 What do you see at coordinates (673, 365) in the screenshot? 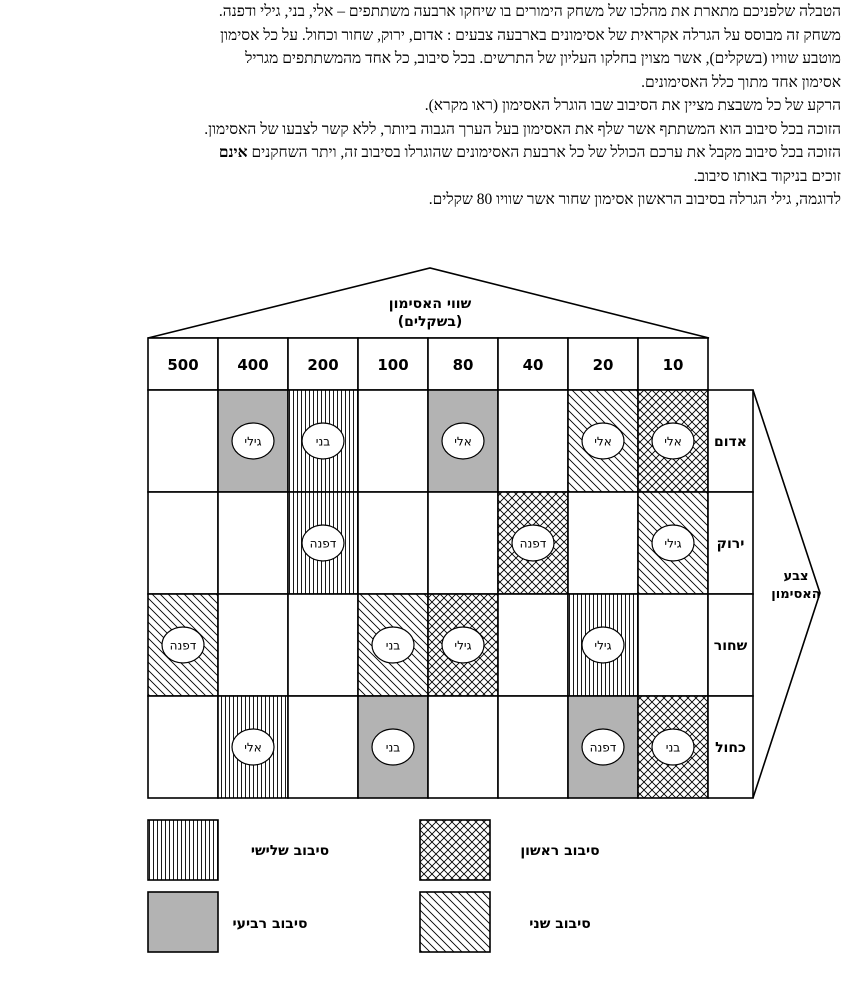
I see `value-header-label: 10` at bounding box center [673, 365].